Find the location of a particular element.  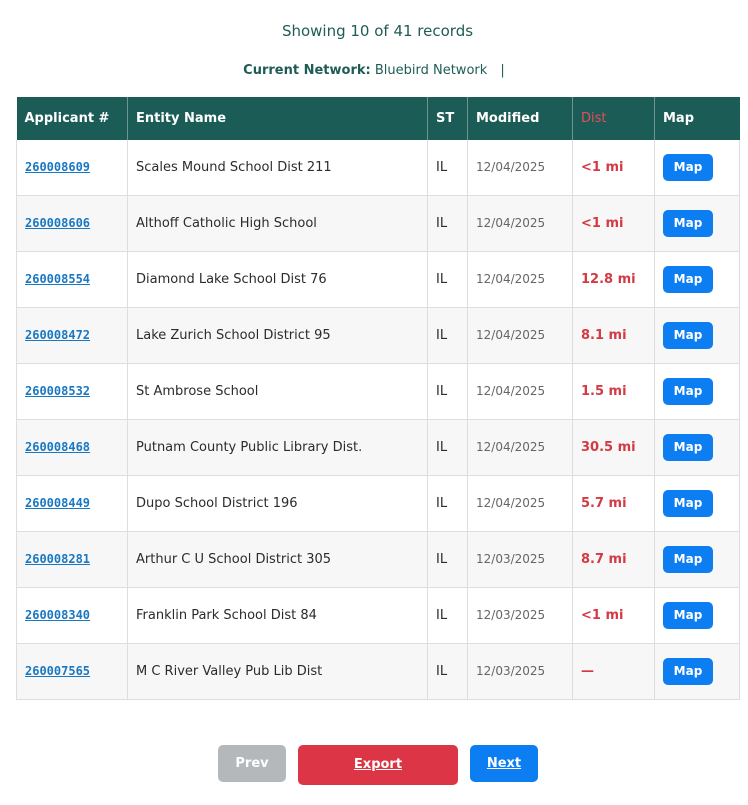

applicant-number-link: 260008532 is located at coordinates (57, 391).